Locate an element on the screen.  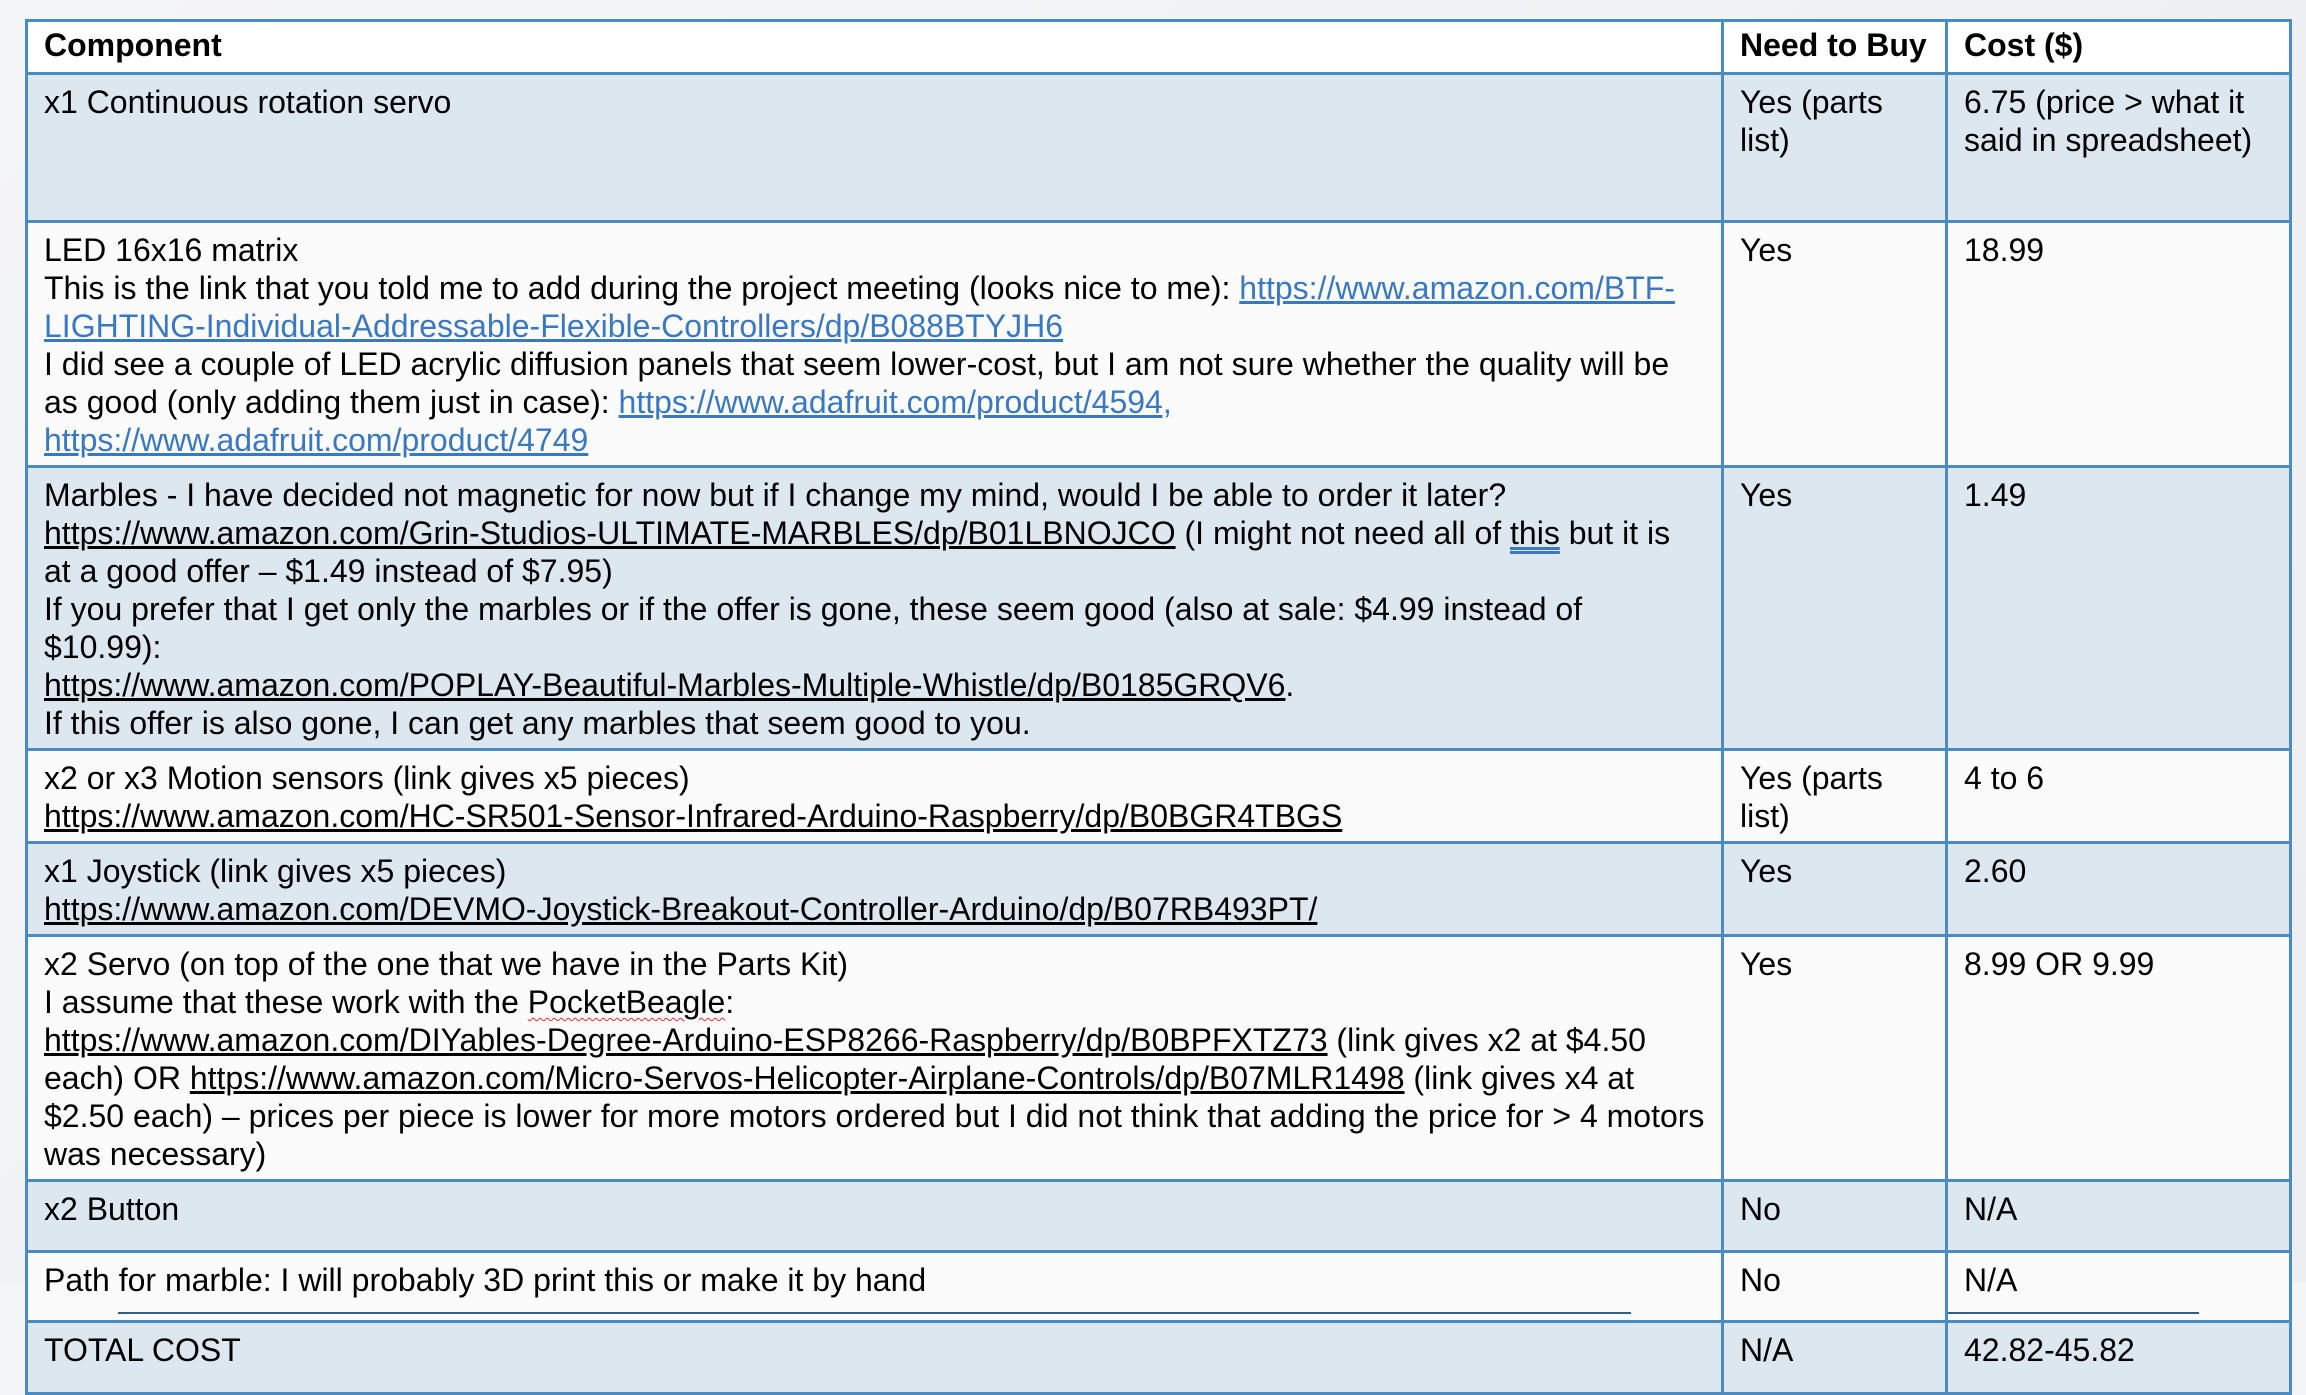
table-row-total: TOTAL COST N/A 42.82-45.82 is located at coordinates (1158, 1357).